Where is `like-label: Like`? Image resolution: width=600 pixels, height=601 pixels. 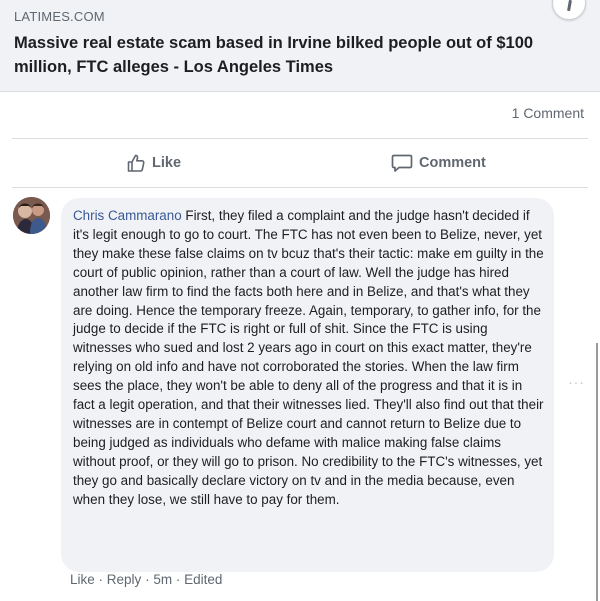 like-label: Like is located at coordinates (167, 163).